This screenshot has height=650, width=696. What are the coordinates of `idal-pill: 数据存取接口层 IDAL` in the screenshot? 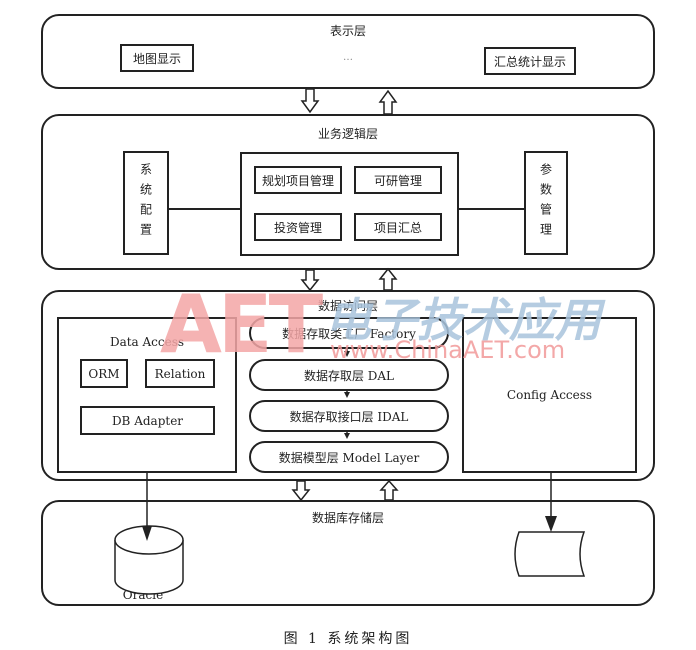 It's located at (349, 416).